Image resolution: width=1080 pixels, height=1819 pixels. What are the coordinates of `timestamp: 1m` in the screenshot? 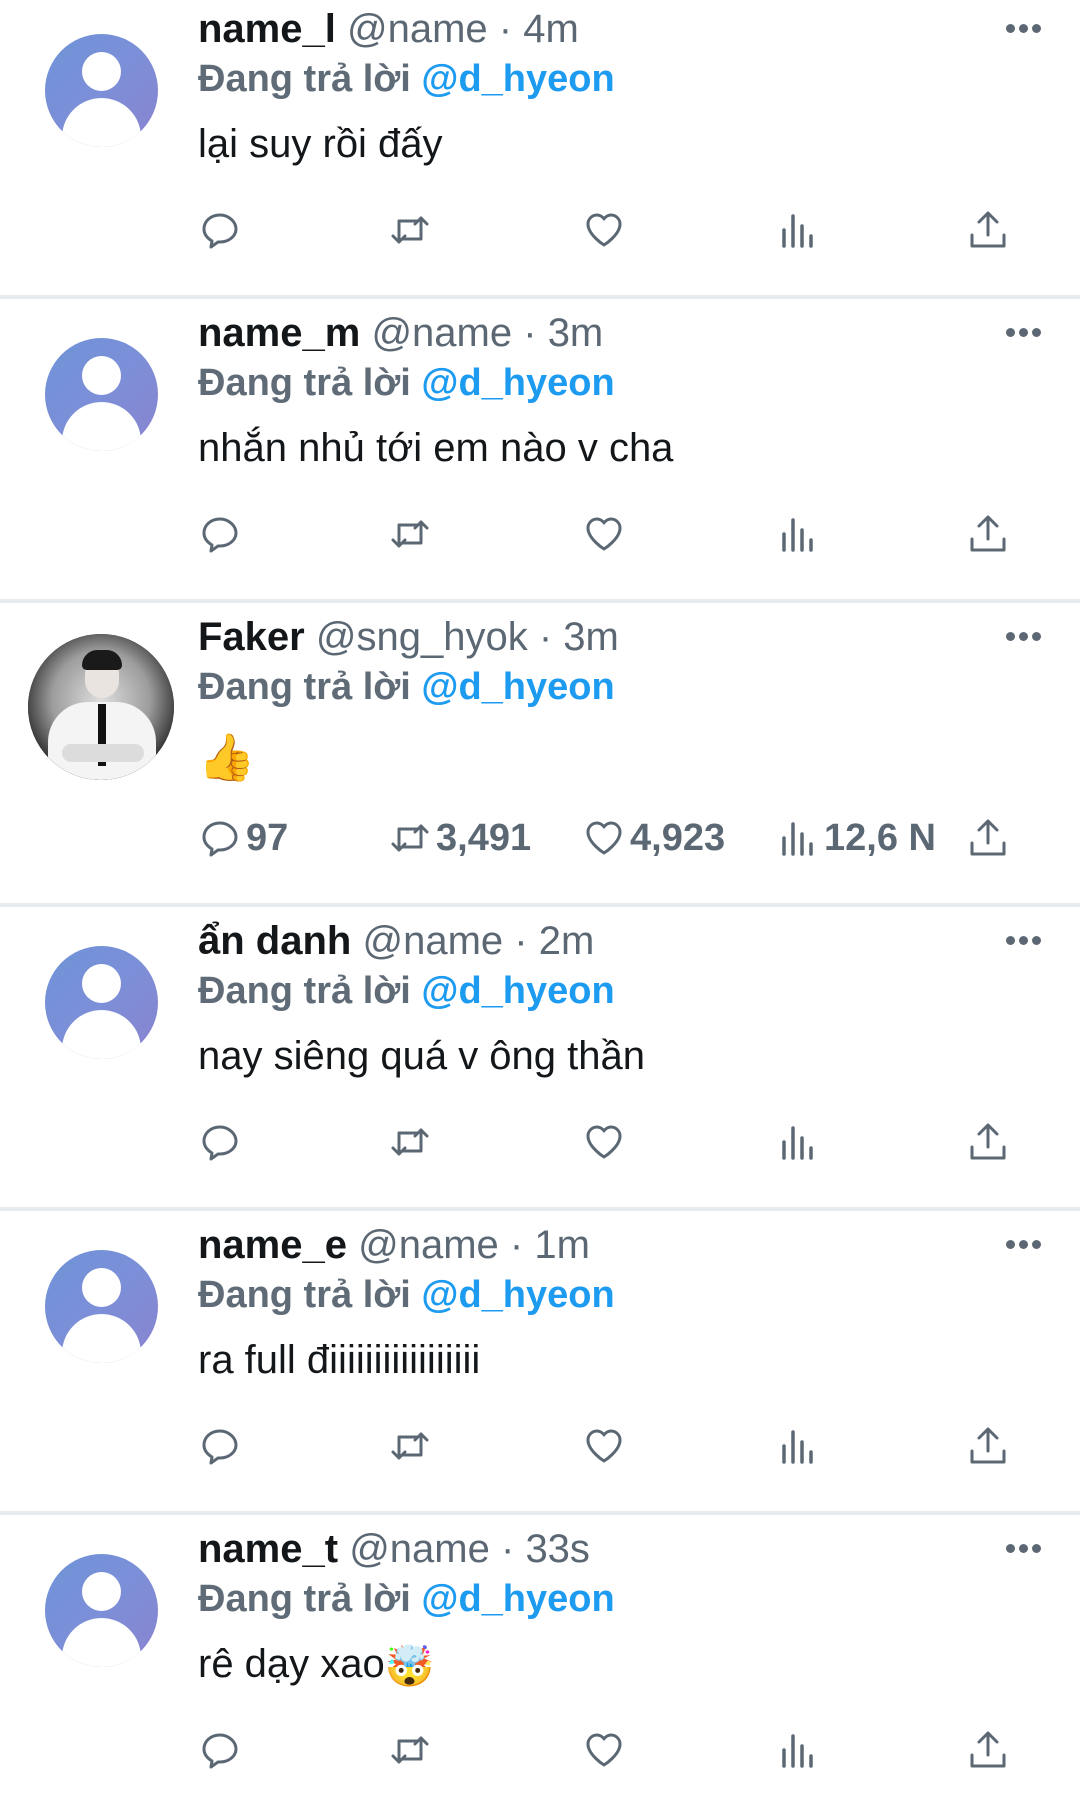 It's located at (562, 1245).